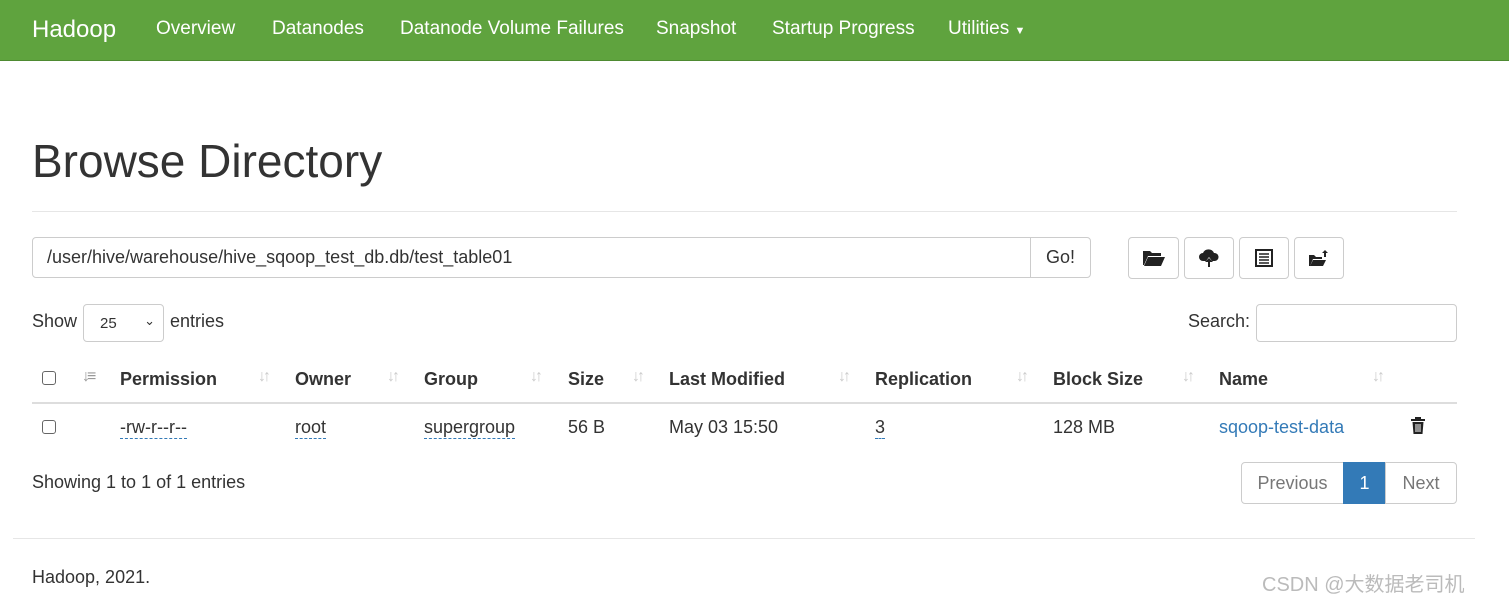 The image size is (1509, 602). Describe the element at coordinates (139, 482) in the screenshot. I see `table-info: Showing 1 to 1 of 1 entries` at that location.